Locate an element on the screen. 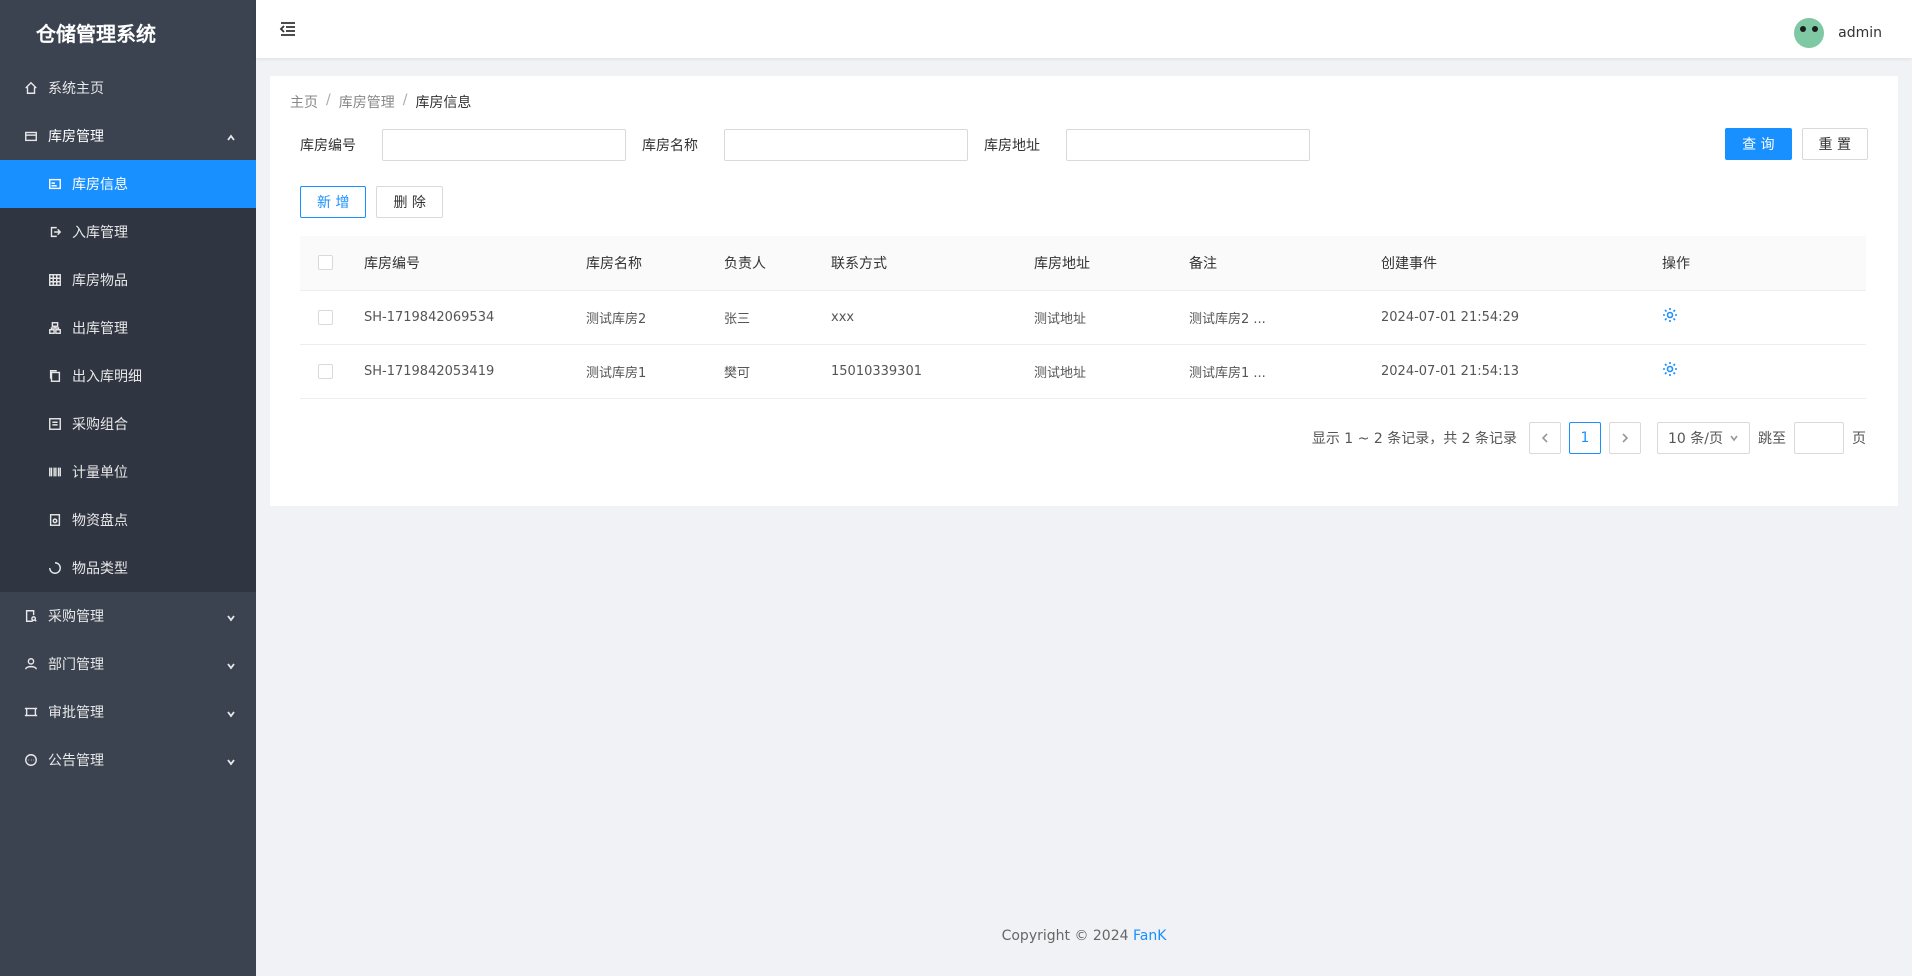 Image resolution: width=1912 pixels, height=976 pixels. form-icon is located at coordinates (55, 424).